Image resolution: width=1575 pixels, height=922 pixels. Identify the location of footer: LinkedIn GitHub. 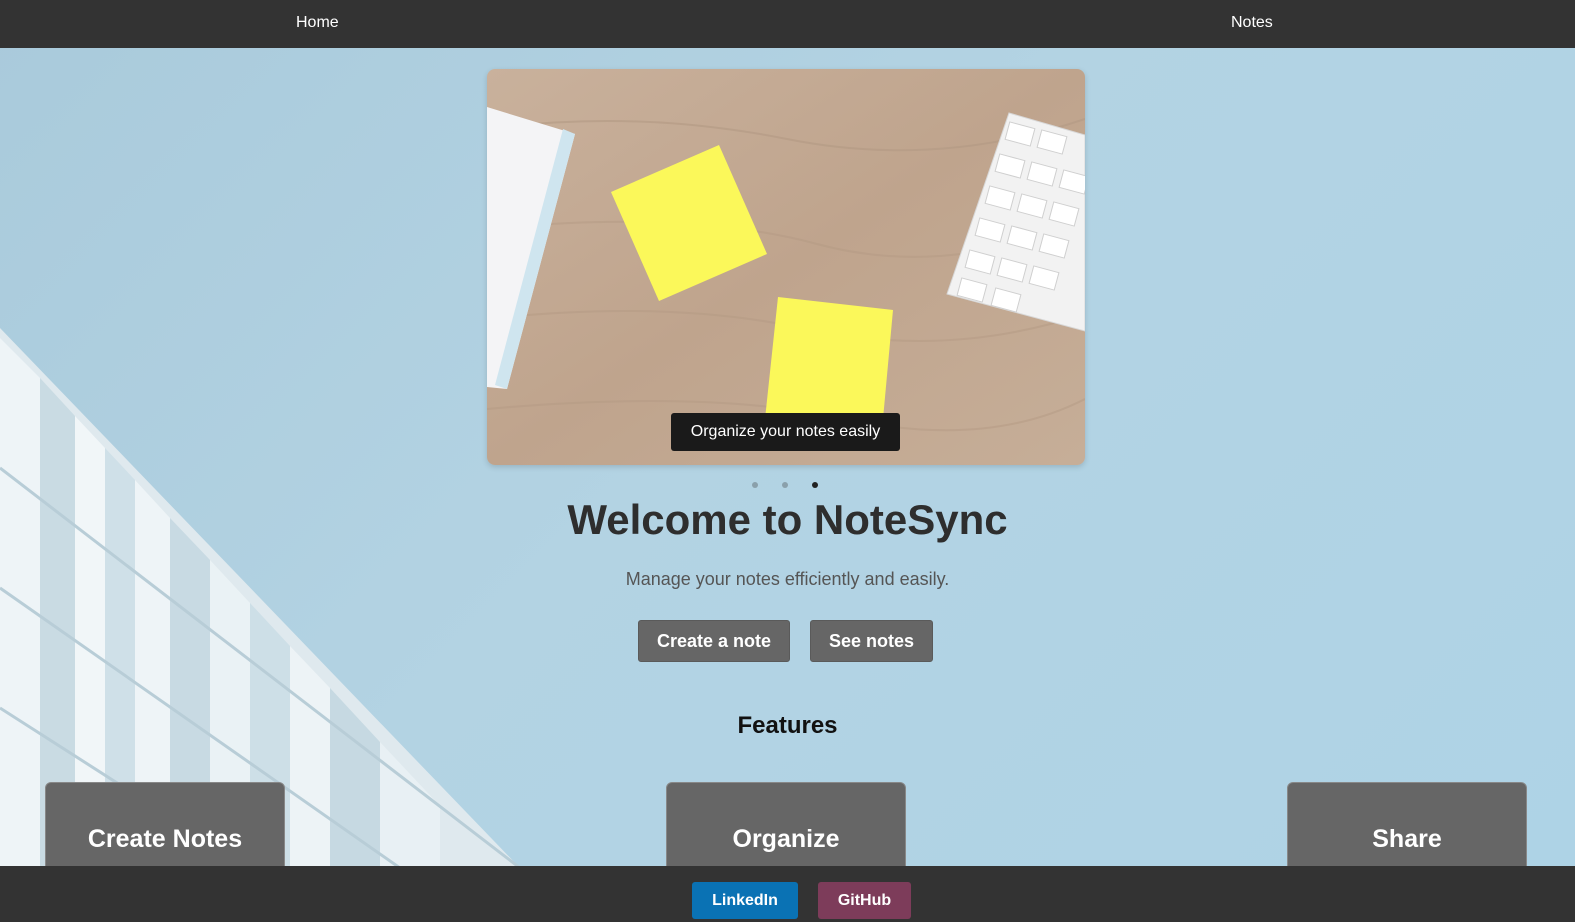
(787, 894).